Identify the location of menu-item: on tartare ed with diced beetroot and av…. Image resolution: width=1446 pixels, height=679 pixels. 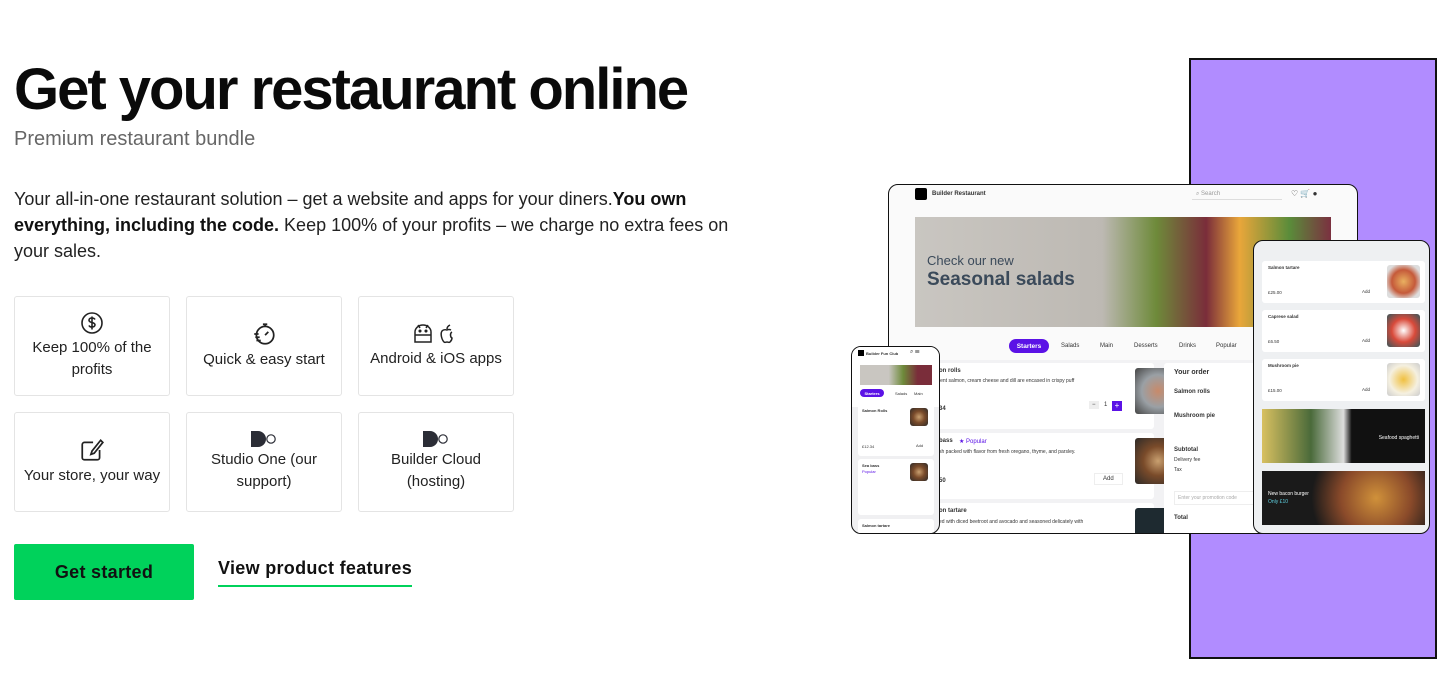
(1055, 518).